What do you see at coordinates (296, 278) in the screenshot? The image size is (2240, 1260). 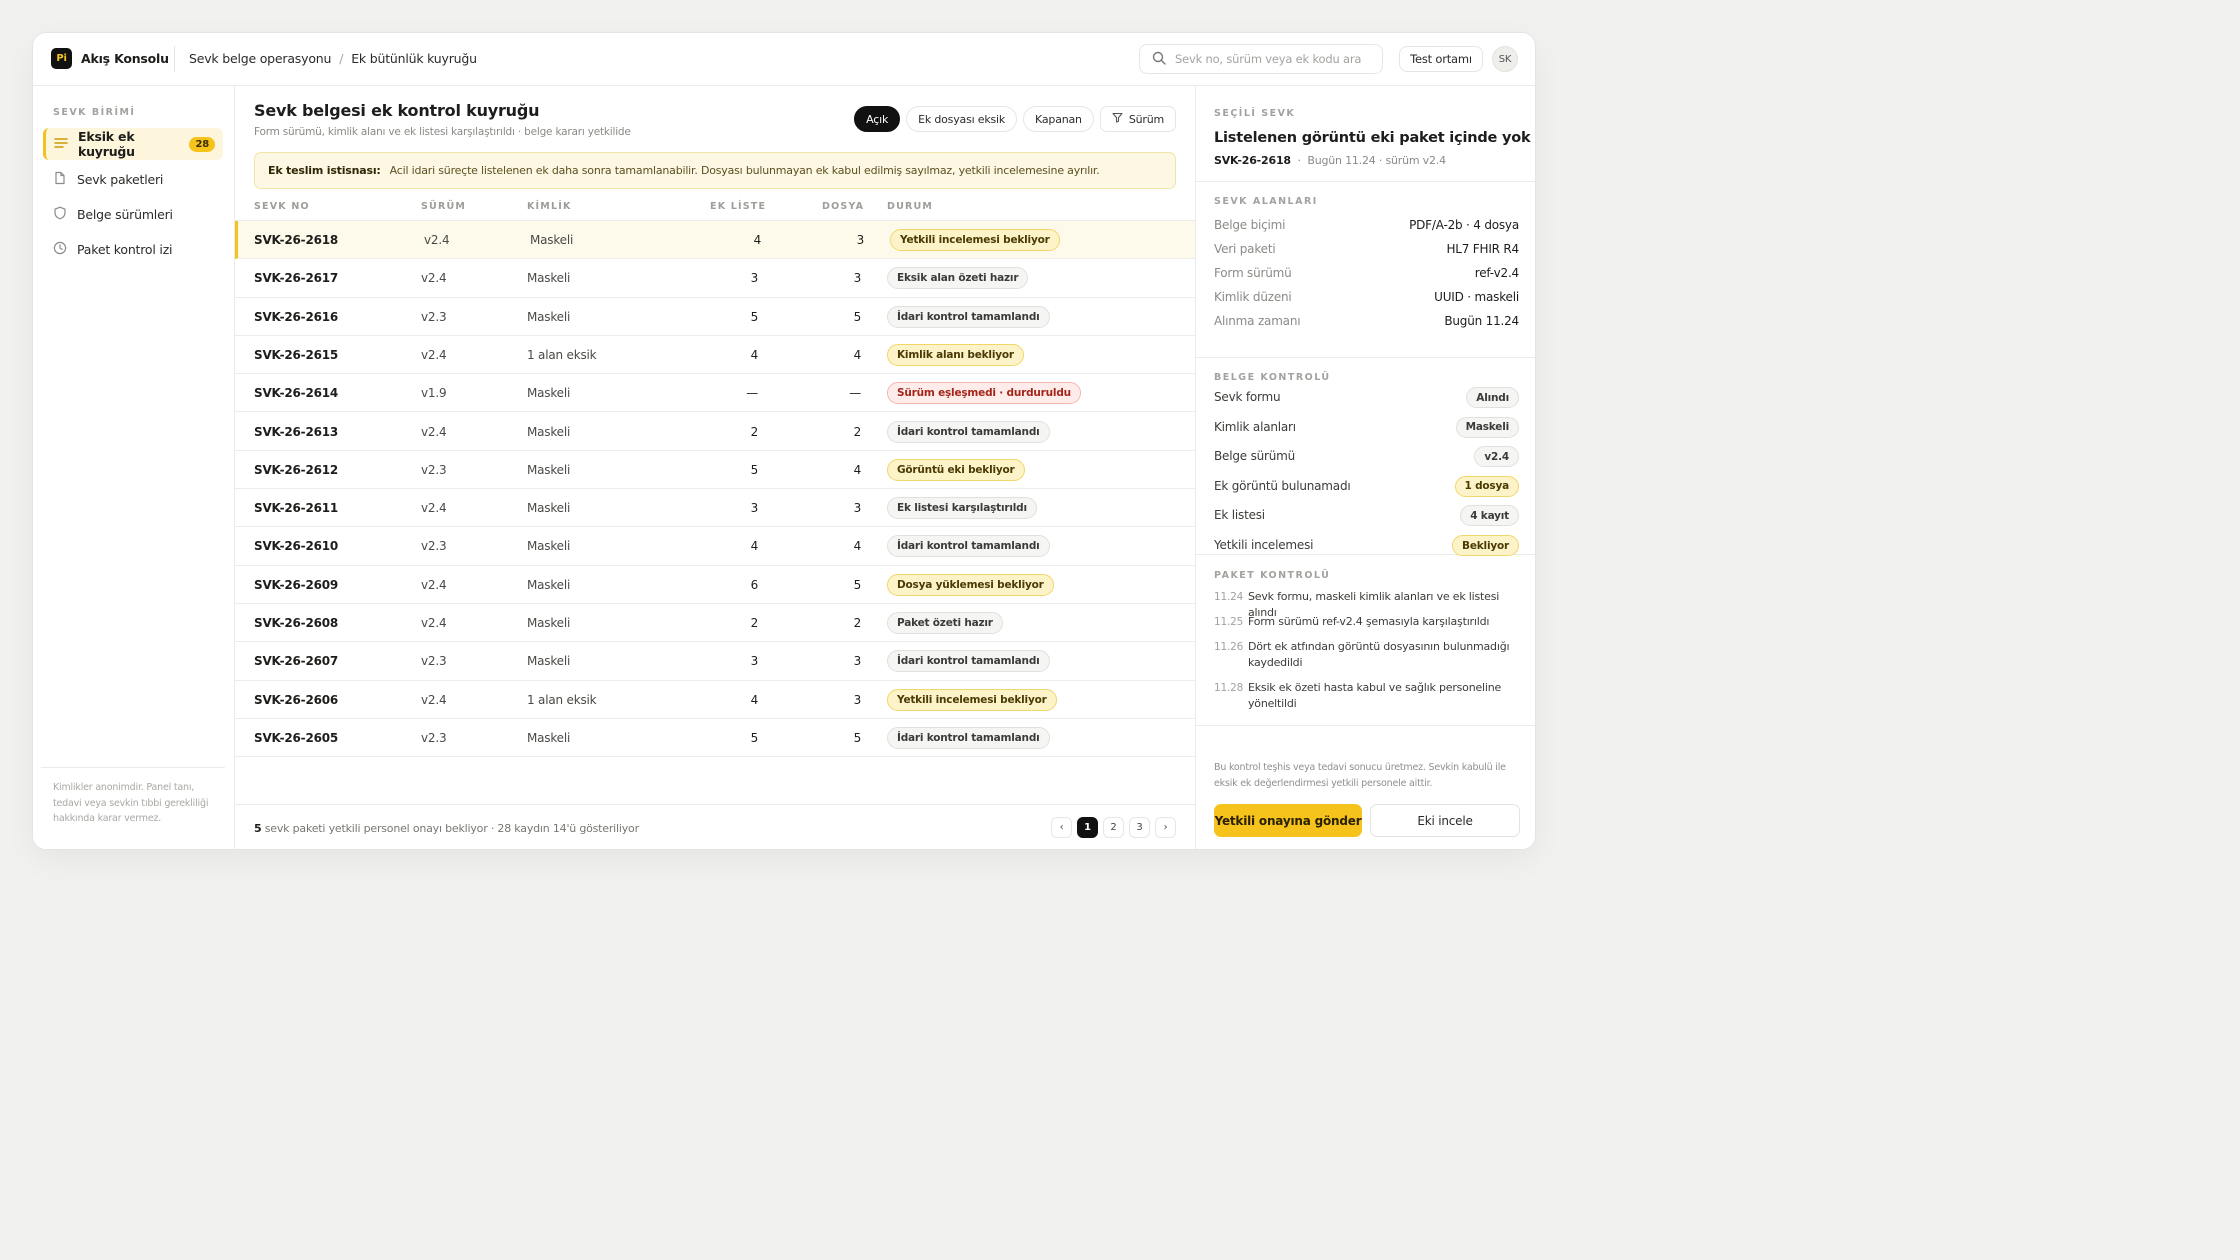 I see `referral-id: SVK-26-2617` at bounding box center [296, 278].